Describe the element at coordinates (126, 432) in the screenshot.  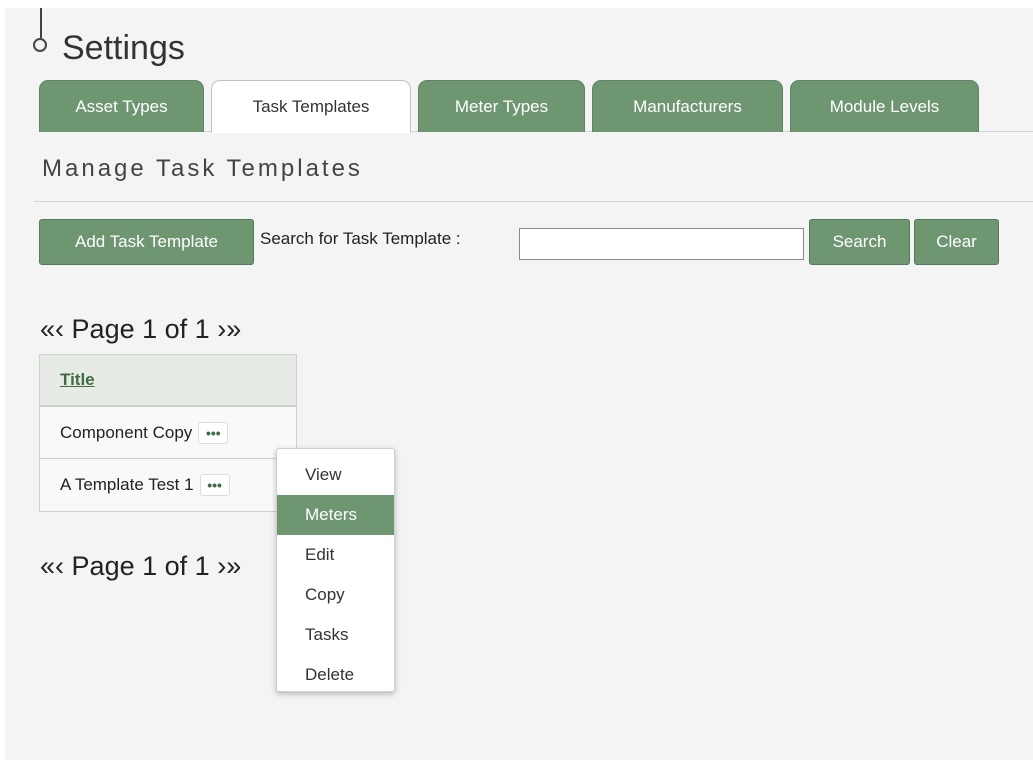
I see `row-title: Component Copy` at that location.